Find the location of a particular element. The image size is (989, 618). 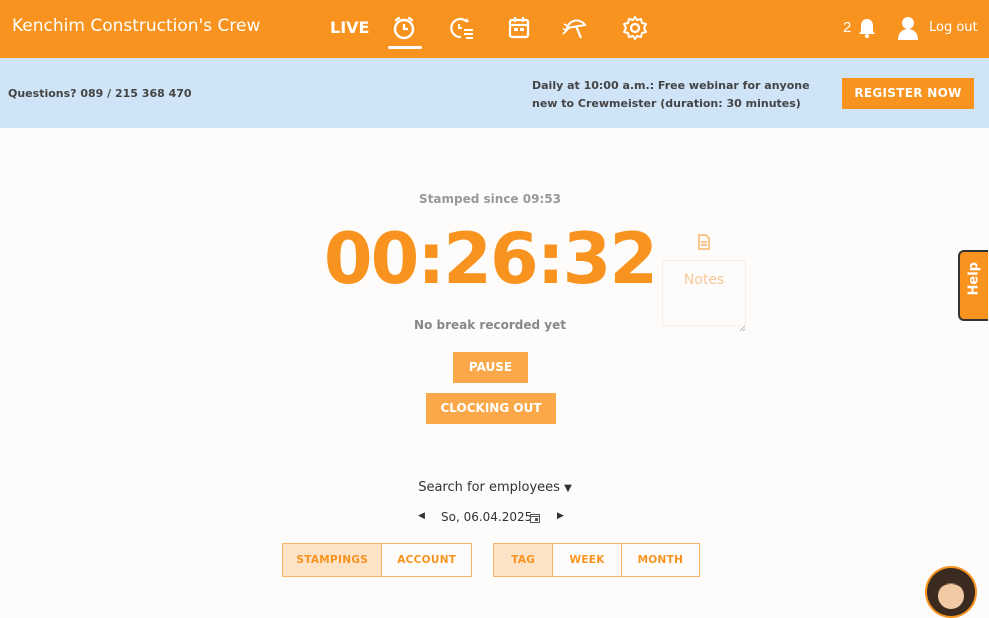

tab-account: ACCOUNT is located at coordinates (426, 560).